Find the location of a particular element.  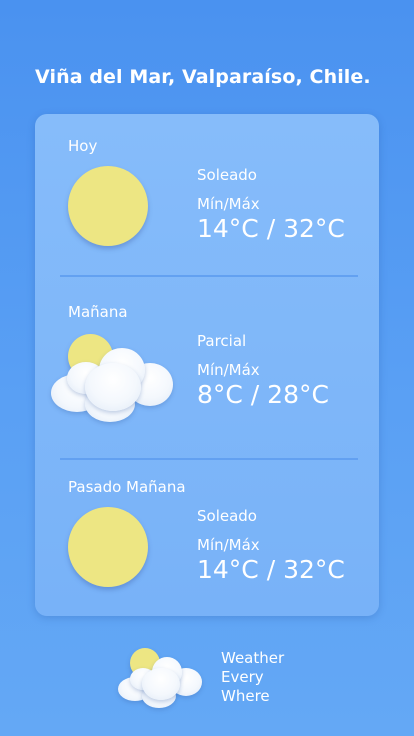

day-label: Mañana is located at coordinates (98, 312).